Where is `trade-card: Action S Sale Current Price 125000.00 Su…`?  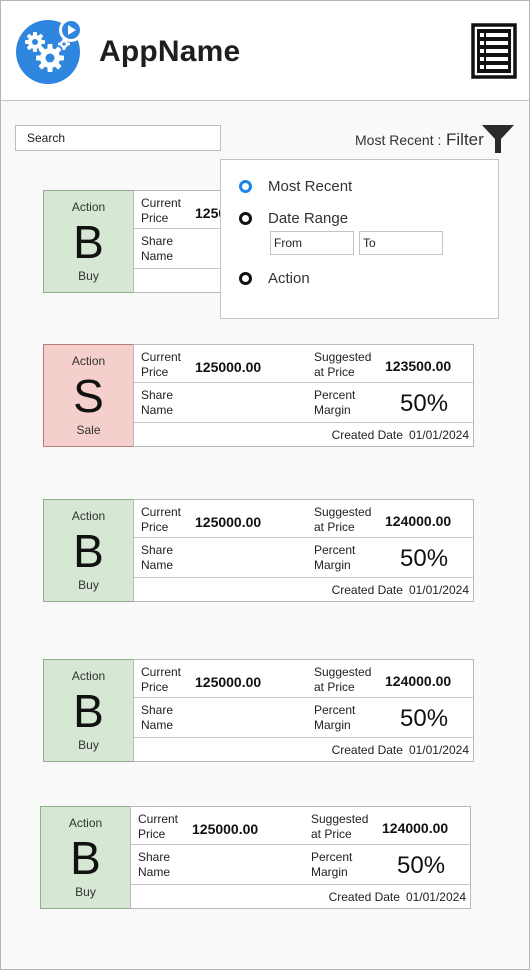 trade-card: Action S Sale Current Price 125000.00 Su… is located at coordinates (258, 395).